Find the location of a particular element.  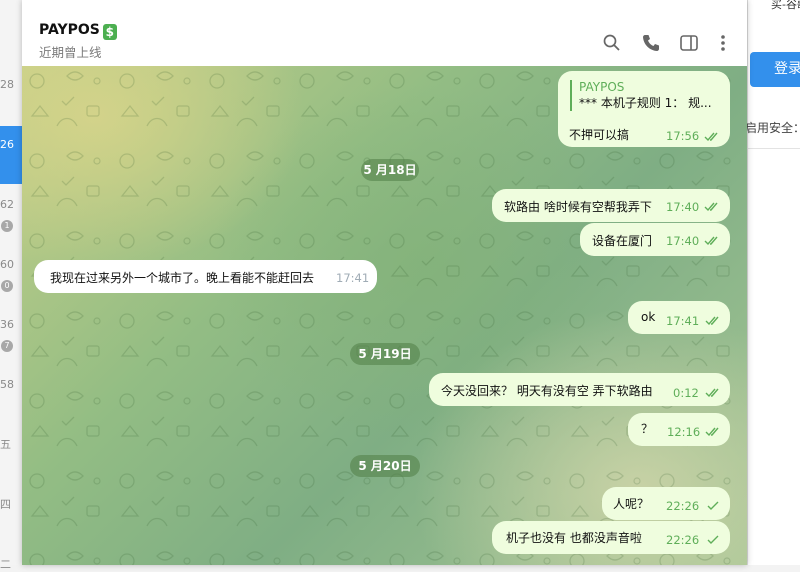

sidebar-toggle-icon is located at coordinates (689, 43).